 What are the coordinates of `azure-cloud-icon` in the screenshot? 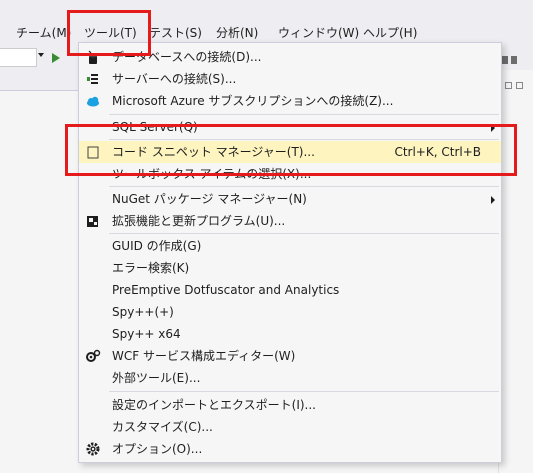 It's located at (93, 101).